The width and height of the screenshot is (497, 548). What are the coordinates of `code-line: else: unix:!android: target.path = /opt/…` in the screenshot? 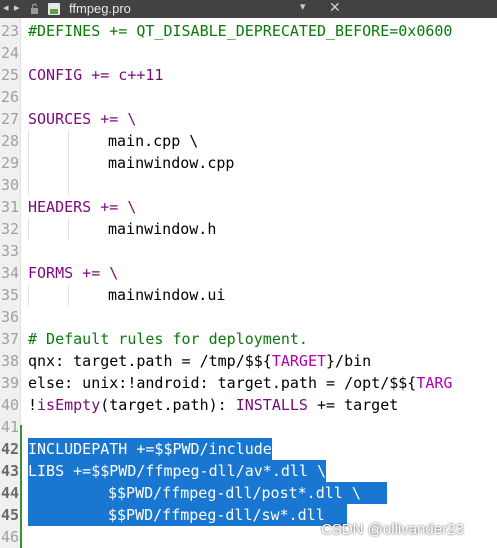 It's located at (240, 383).